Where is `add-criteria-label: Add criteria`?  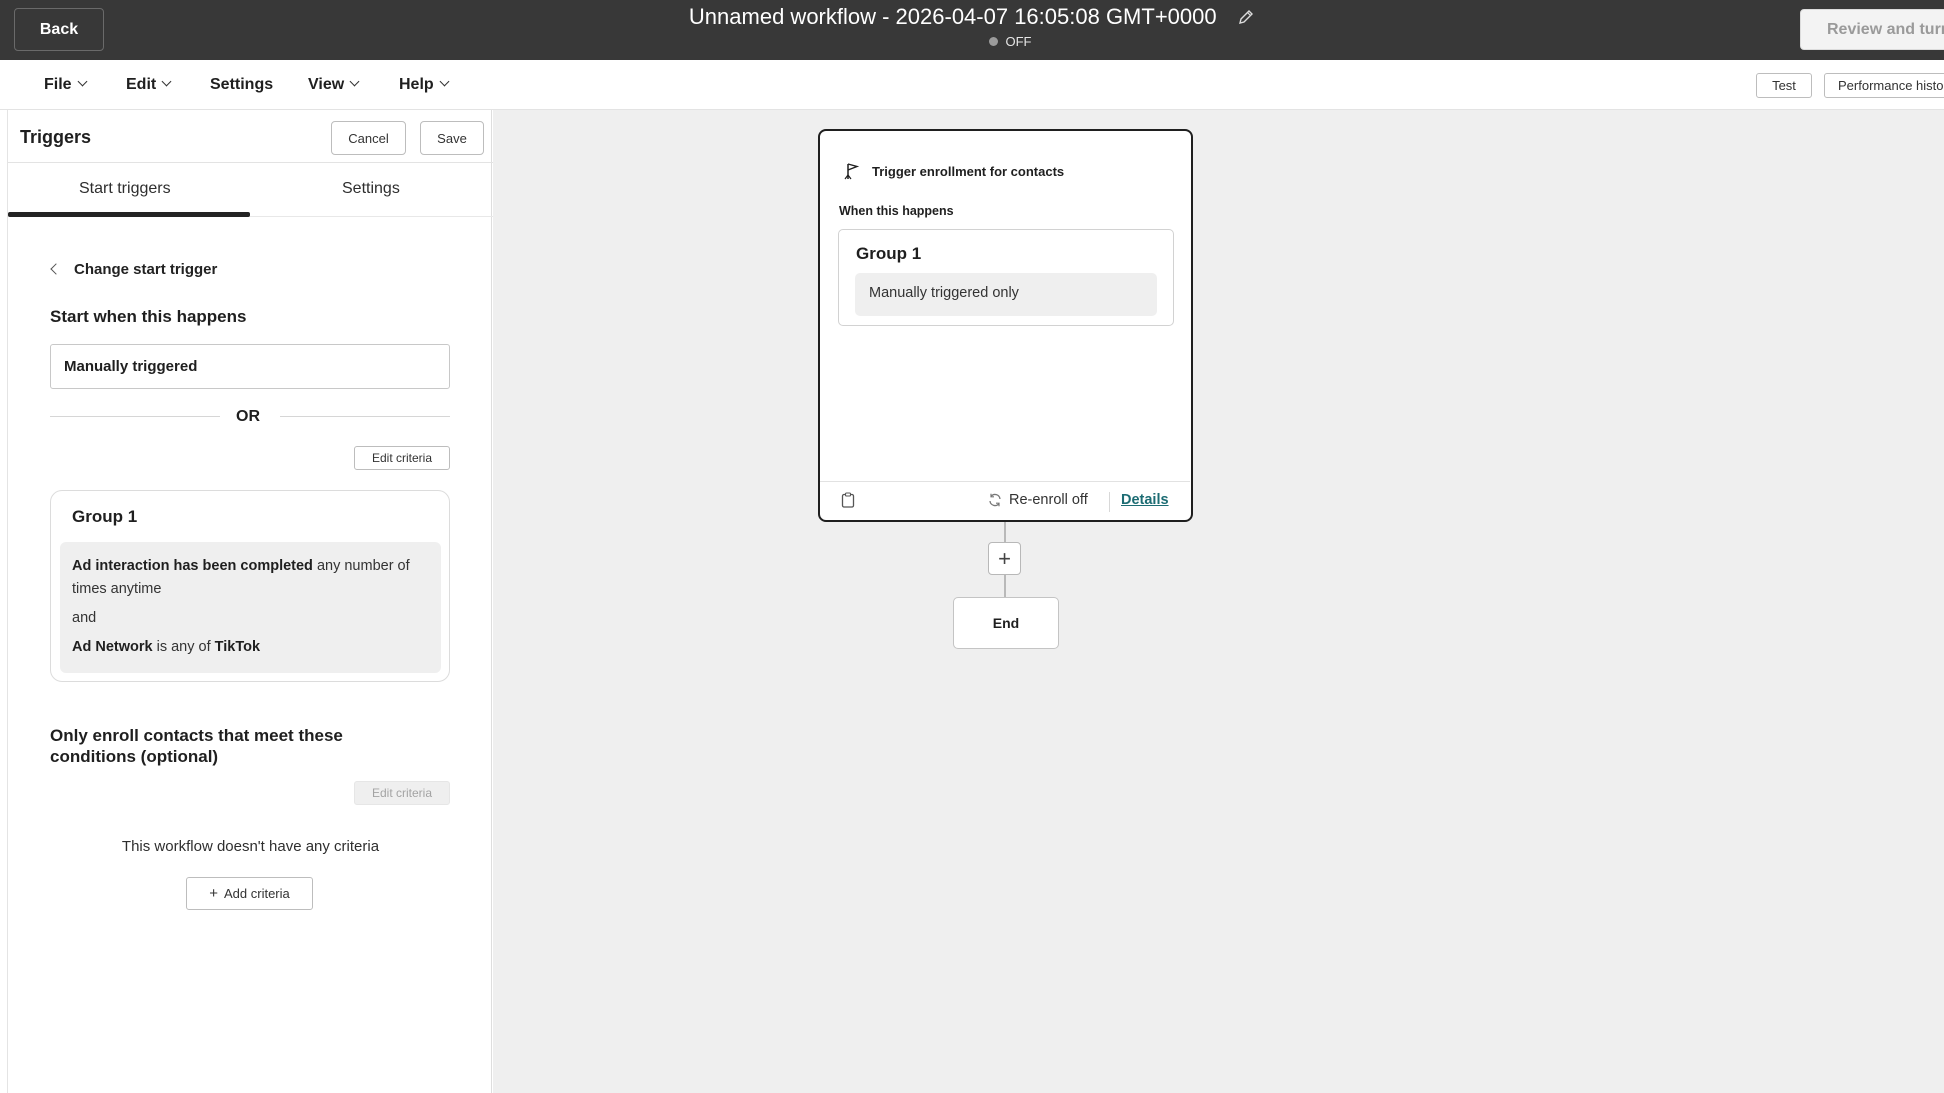 add-criteria-label: Add criteria is located at coordinates (257, 893).